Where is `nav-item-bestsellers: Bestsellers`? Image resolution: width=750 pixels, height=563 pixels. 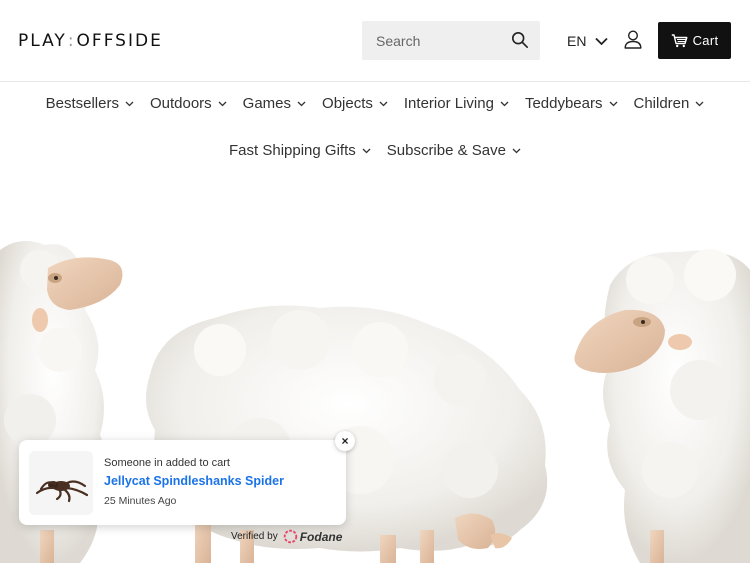 nav-item-bestsellers: Bestsellers is located at coordinates (90, 103).